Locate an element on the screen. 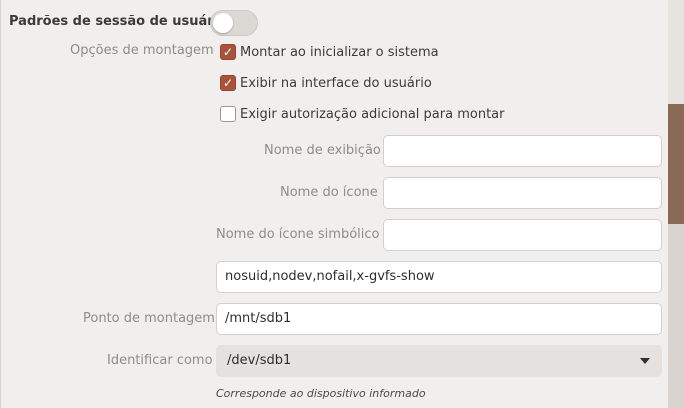 This screenshot has width=684, height=408. require-auth-row: Exigir autorização adicional para montar is located at coordinates (362, 114).